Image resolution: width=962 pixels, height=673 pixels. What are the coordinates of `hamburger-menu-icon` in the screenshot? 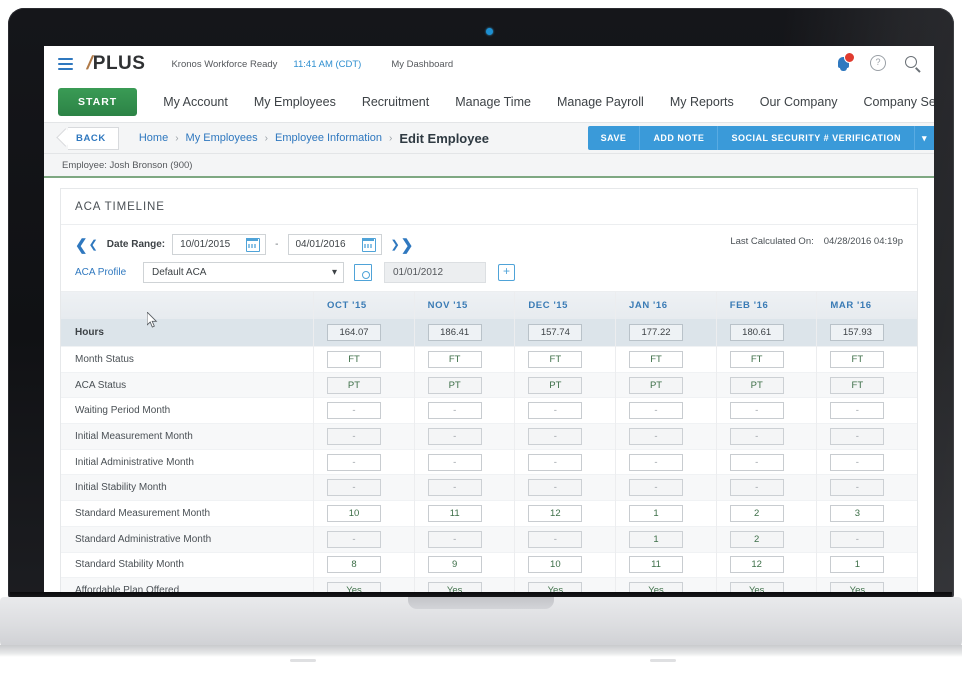 It's located at (65, 64).